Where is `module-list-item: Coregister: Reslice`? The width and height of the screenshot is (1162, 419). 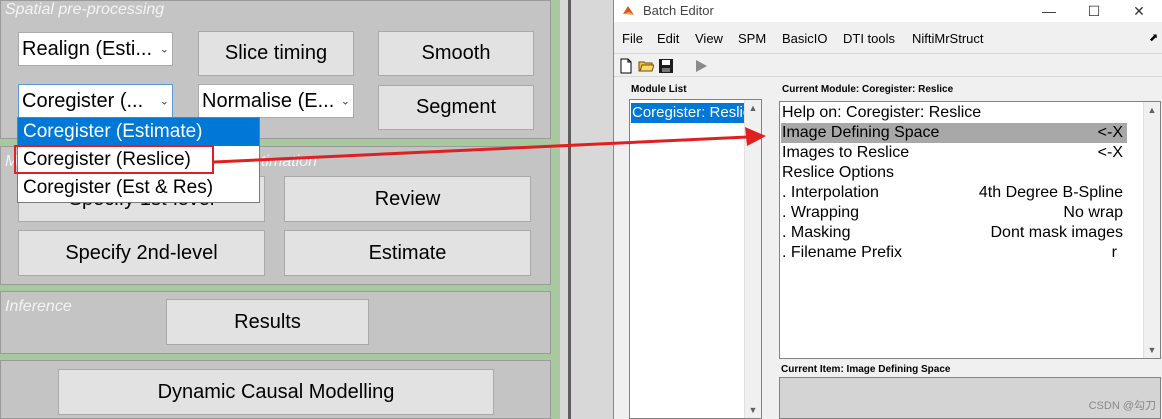 module-list-item: Coregister: Reslice is located at coordinates (688, 113).